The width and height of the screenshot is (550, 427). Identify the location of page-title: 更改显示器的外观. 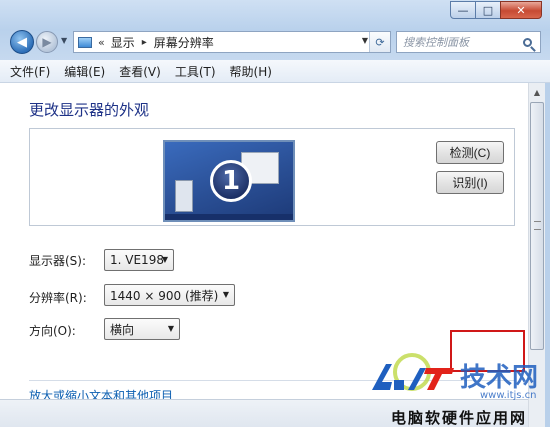
(89, 110).